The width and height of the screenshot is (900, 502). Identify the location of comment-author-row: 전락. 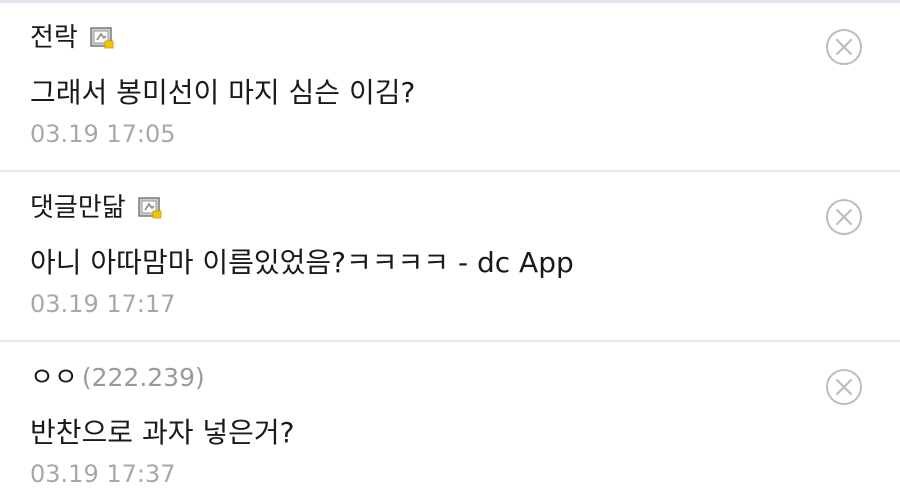
(72, 38).